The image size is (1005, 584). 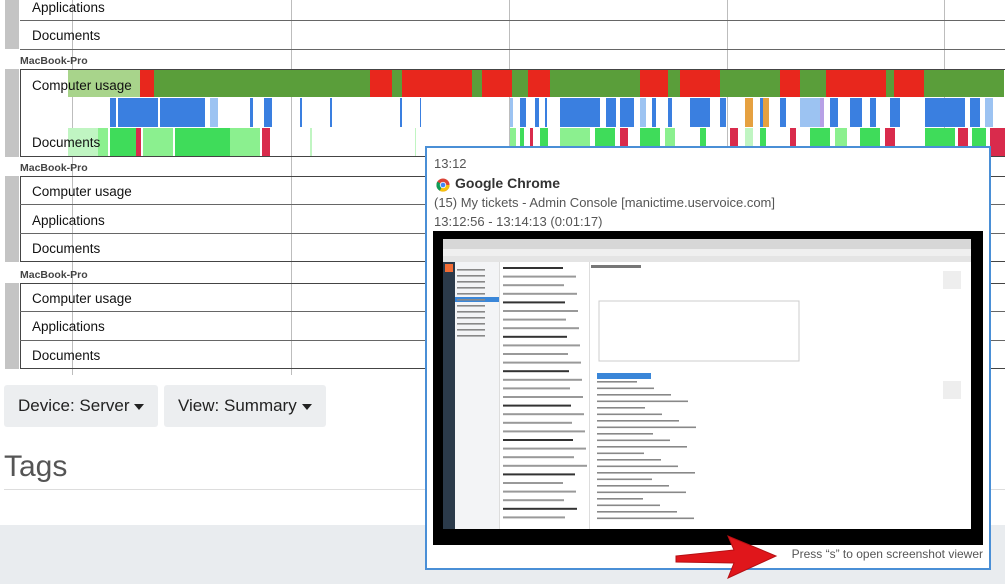 I want to click on chrome-icon, so click(x=443, y=185).